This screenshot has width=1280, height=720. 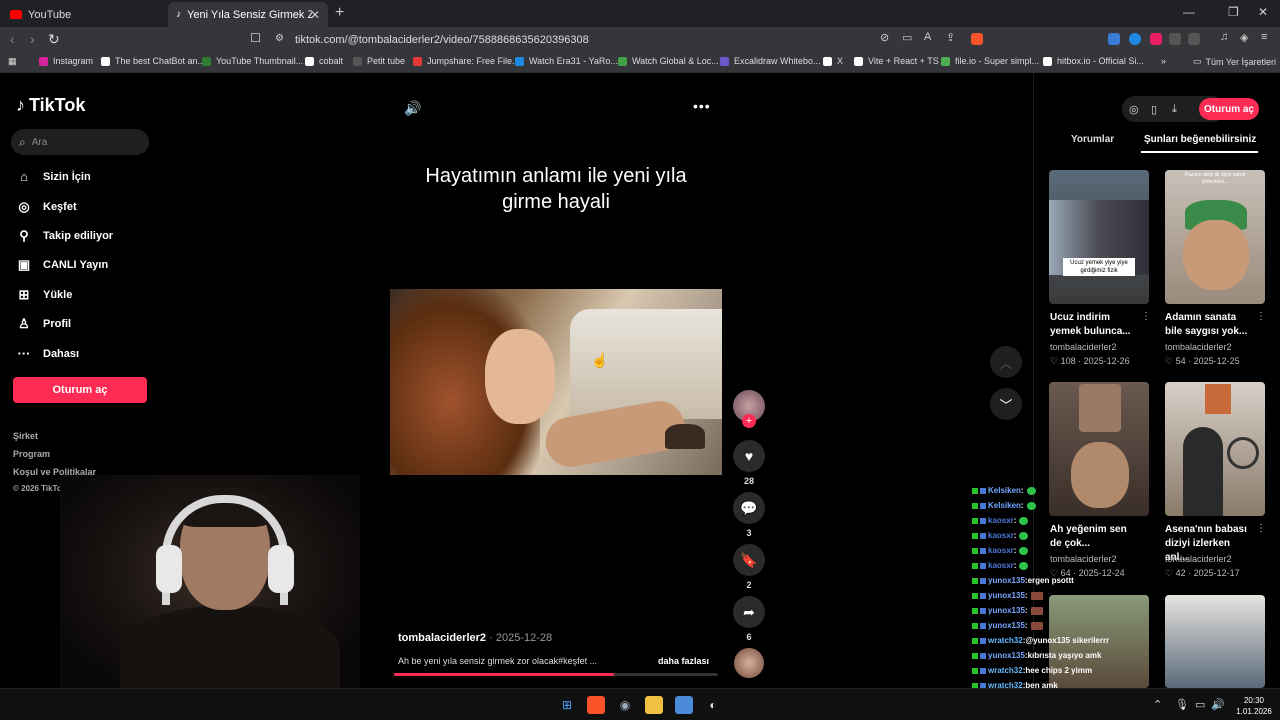 I want to click on sidebar-icon, so click(x=1194, y=39).